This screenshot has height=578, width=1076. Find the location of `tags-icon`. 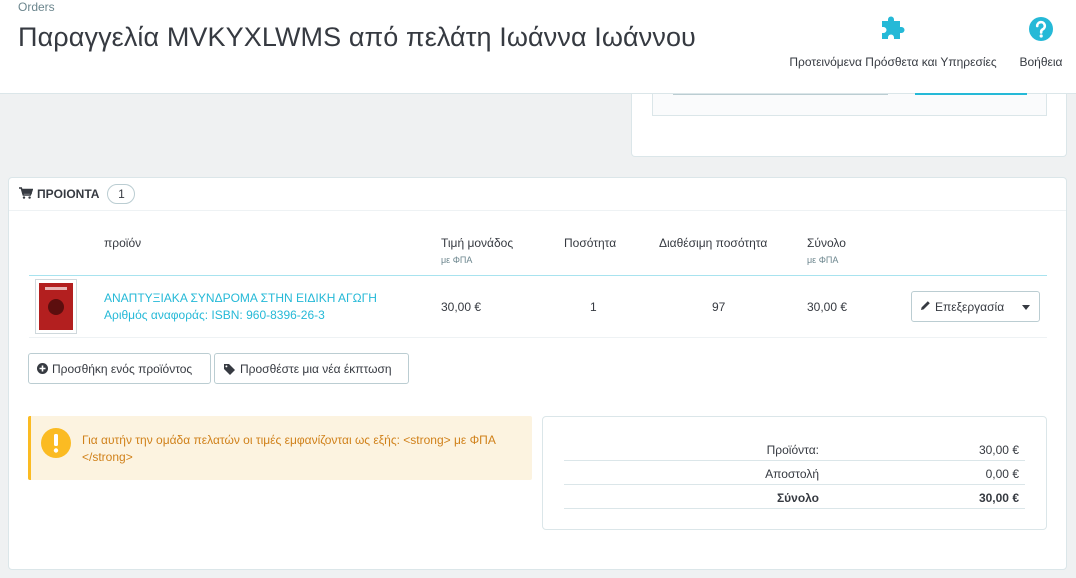

tags-icon is located at coordinates (229, 369).